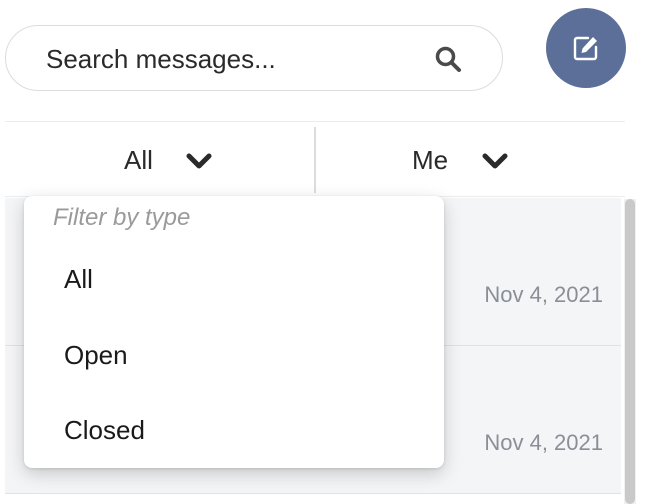 The height and width of the screenshot is (504, 648). Describe the element at coordinates (78, 279) in the screenshot. I see `option-label: All` at that location.